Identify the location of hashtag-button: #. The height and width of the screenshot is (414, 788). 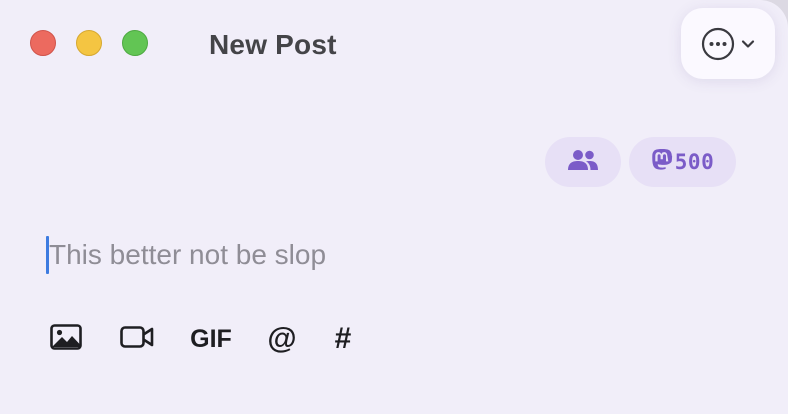
(343, 339).